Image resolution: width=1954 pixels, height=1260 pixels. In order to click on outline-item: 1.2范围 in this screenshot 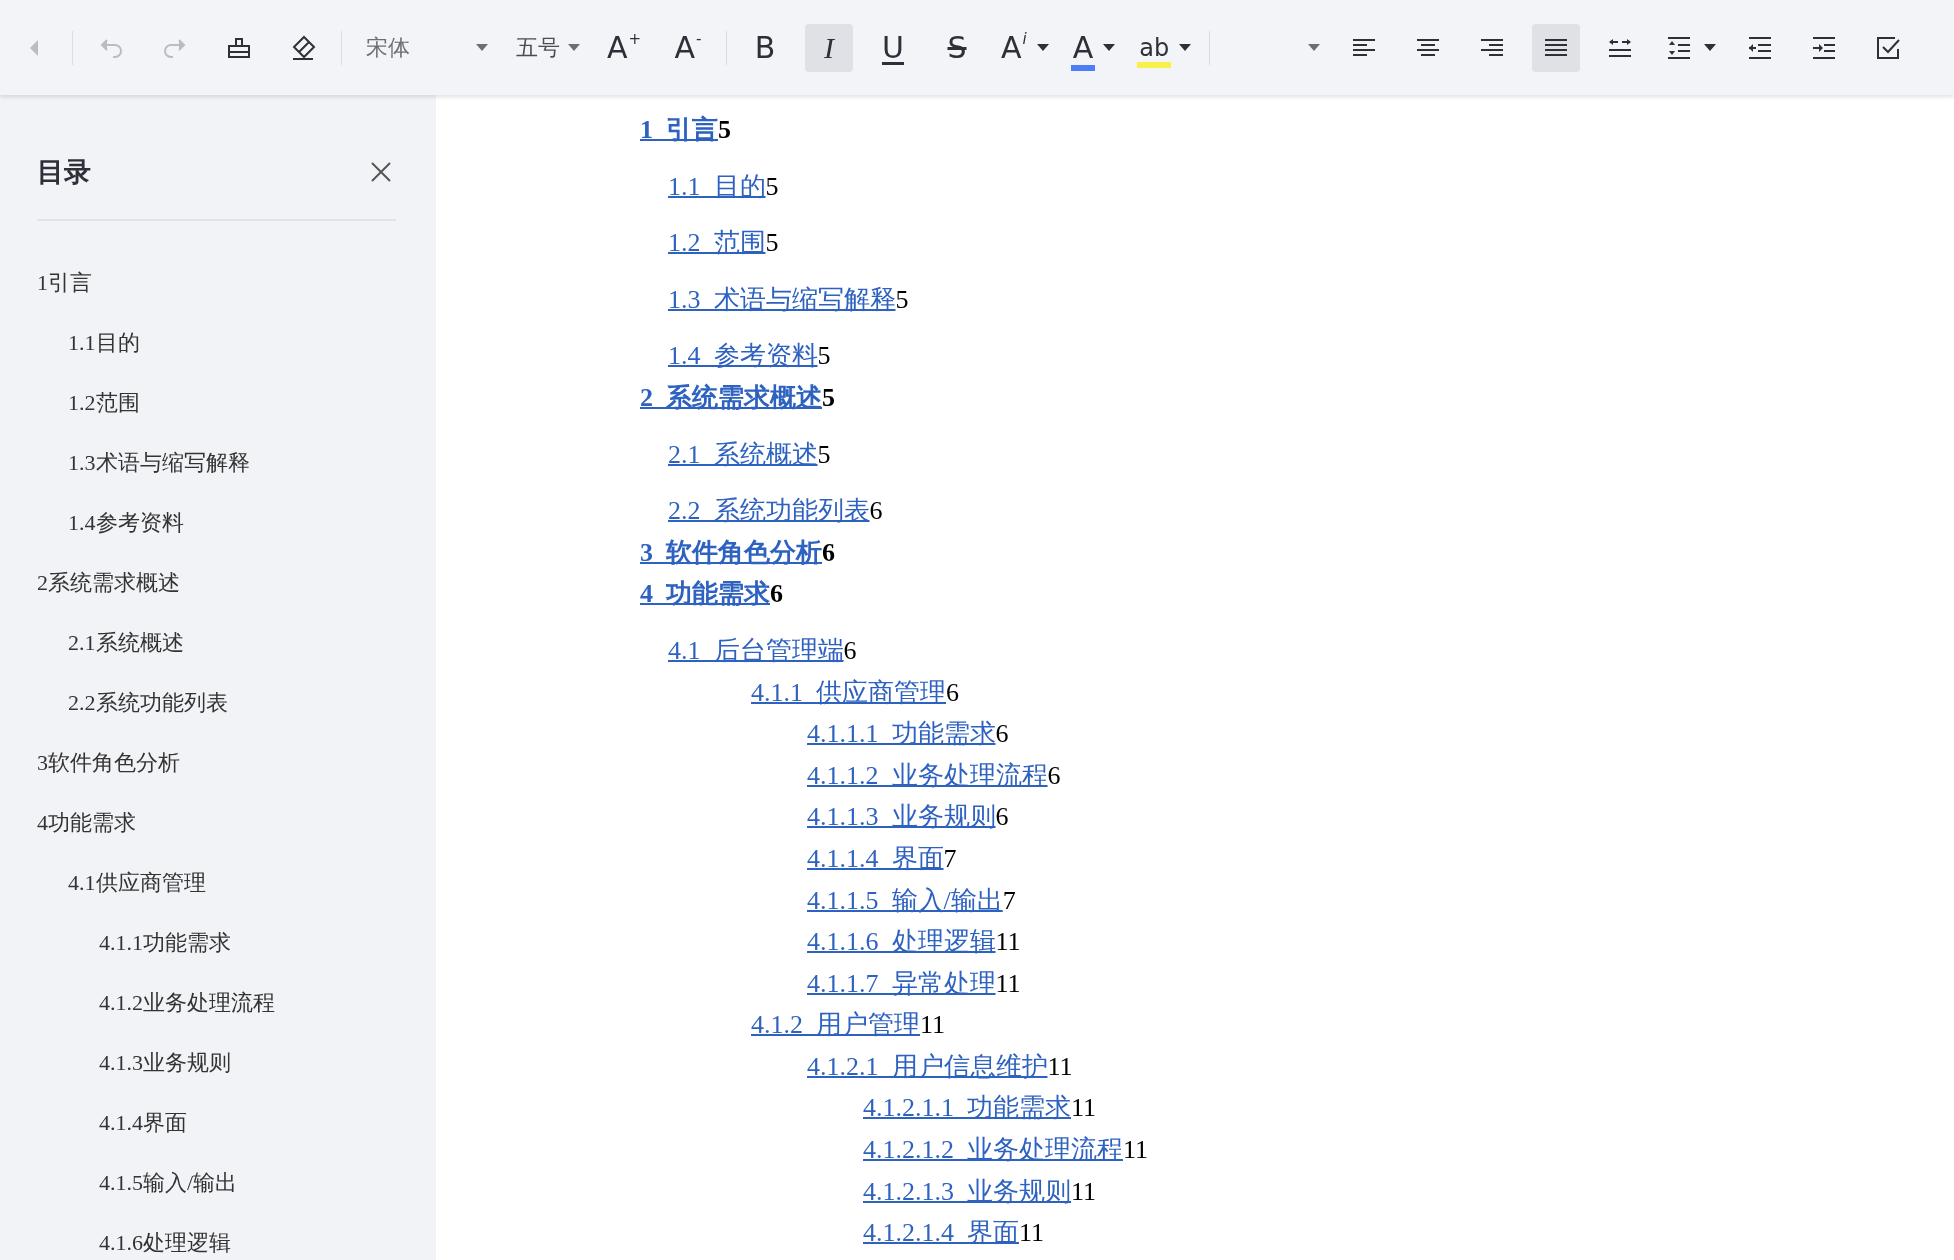, I will do `click(70, 403)`.